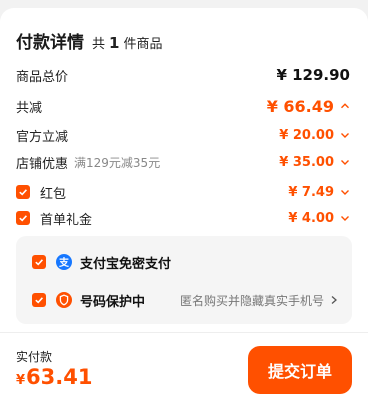  I want to click on official-discount-value: ¥ 20.00, so click(314, 135).